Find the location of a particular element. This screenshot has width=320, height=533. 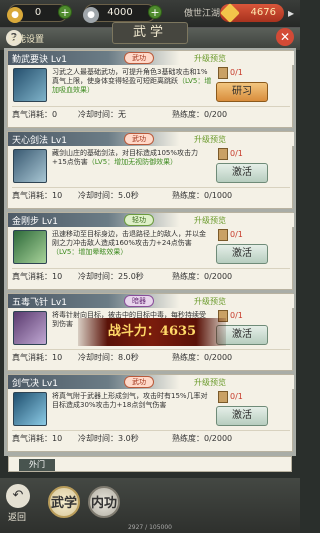

cooldown: 冷却时间：3.0秒 is located at coordinates (108, 438).